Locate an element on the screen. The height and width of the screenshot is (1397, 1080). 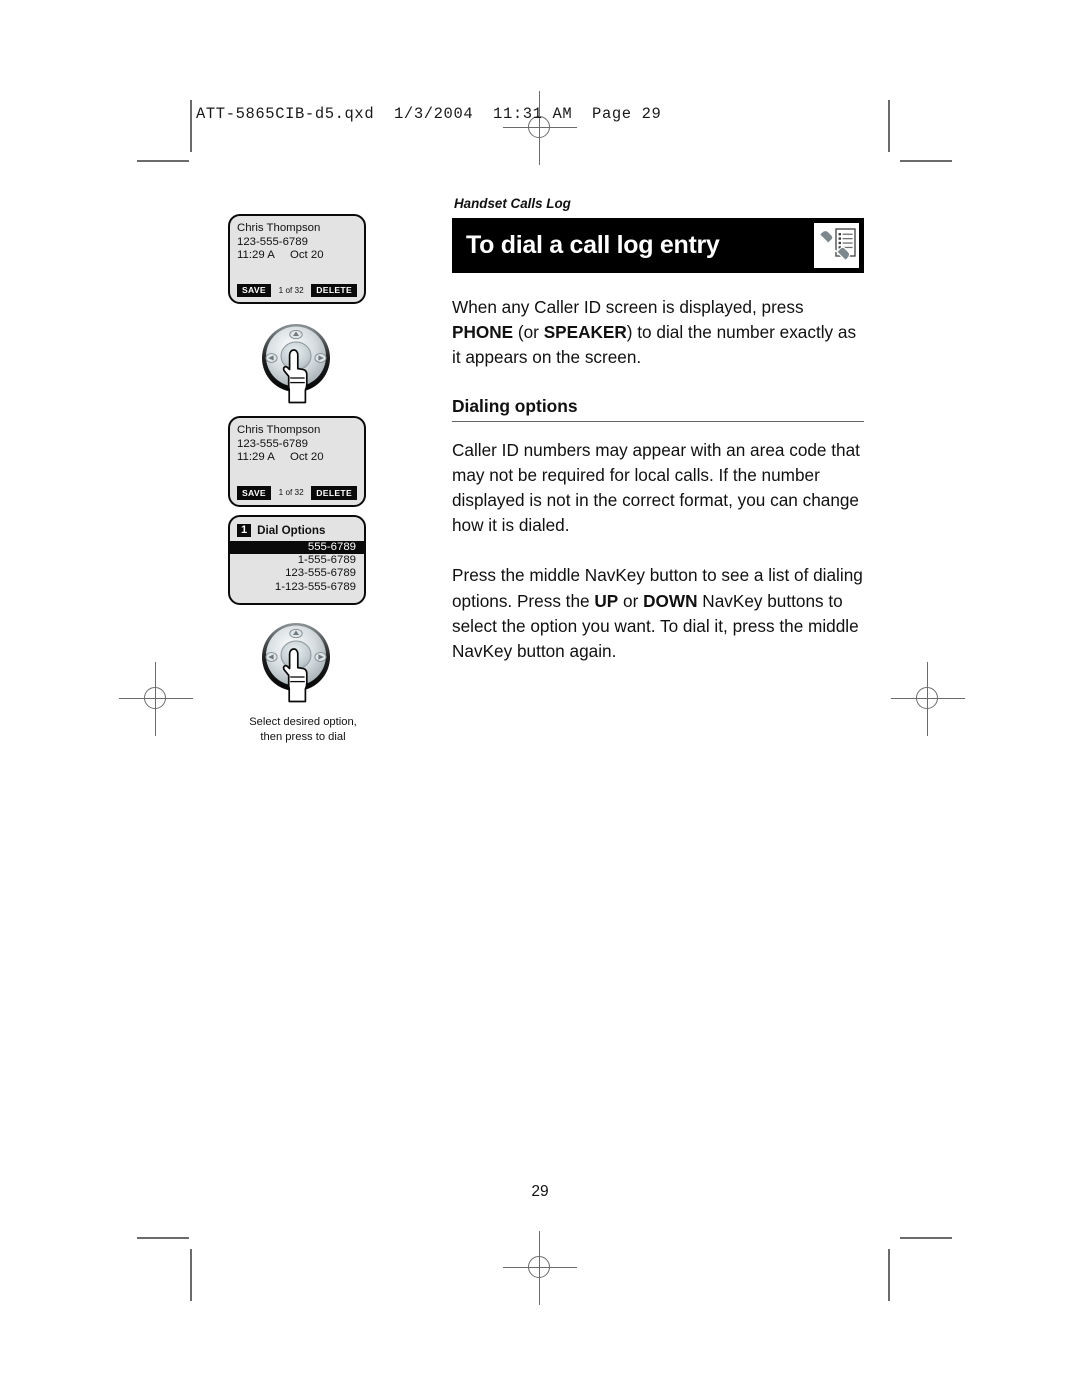
dial-options-header: 1 Dial Options is located at coordinates (297, 530).